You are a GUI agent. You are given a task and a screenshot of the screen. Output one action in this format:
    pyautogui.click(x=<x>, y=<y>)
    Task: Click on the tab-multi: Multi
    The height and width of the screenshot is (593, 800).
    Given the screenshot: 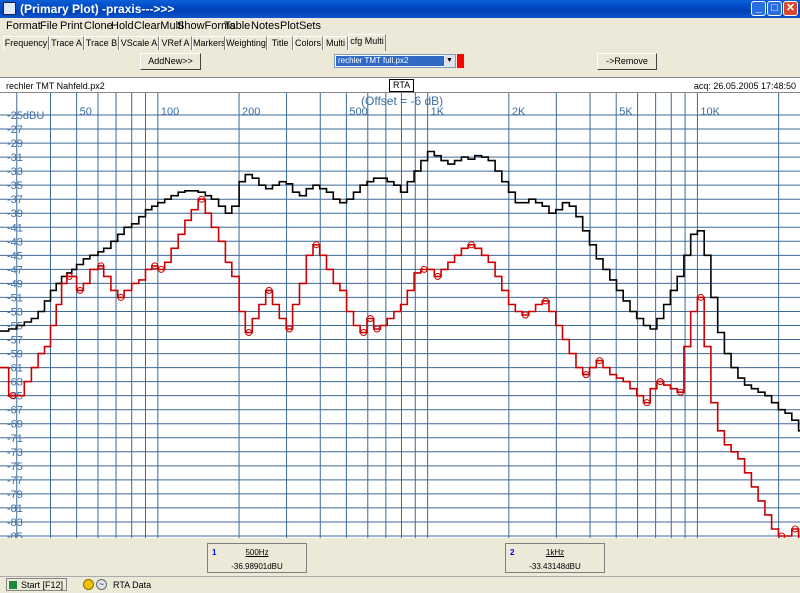 What is the action you would take?
    pyautogui.click(x=335, y=43)
    